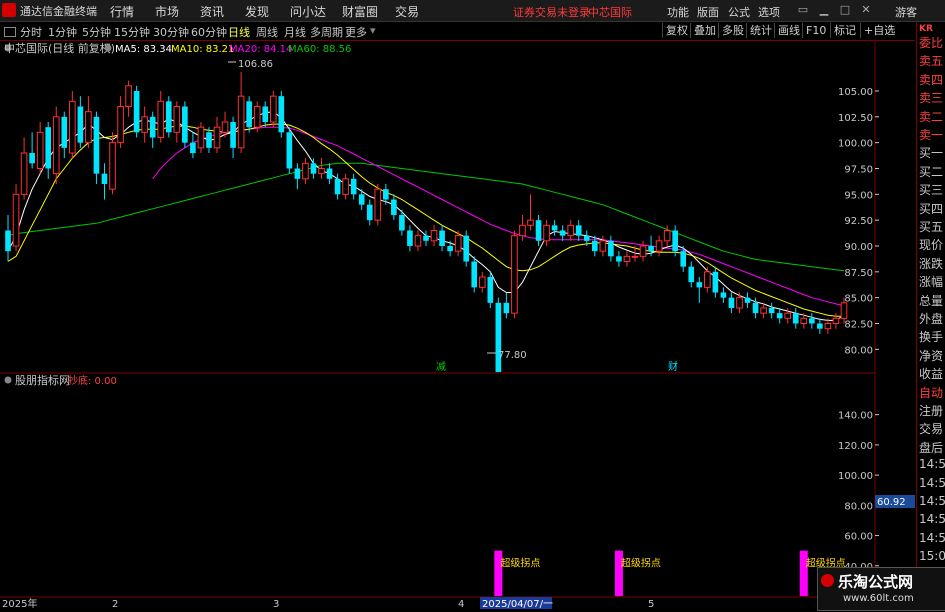  Describe the element at coordinates (308, 11) in the screenshot. I see `menu-item-ask: 问小达` at that location.